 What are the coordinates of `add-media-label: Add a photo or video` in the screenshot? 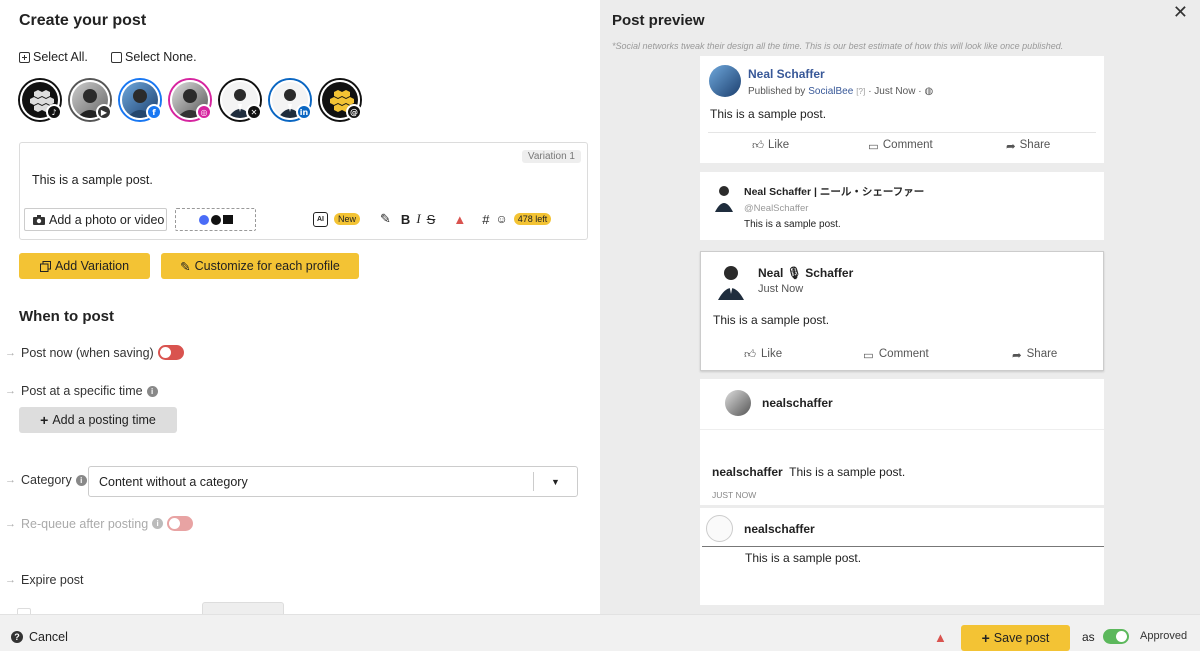 It's located at (107, 219).